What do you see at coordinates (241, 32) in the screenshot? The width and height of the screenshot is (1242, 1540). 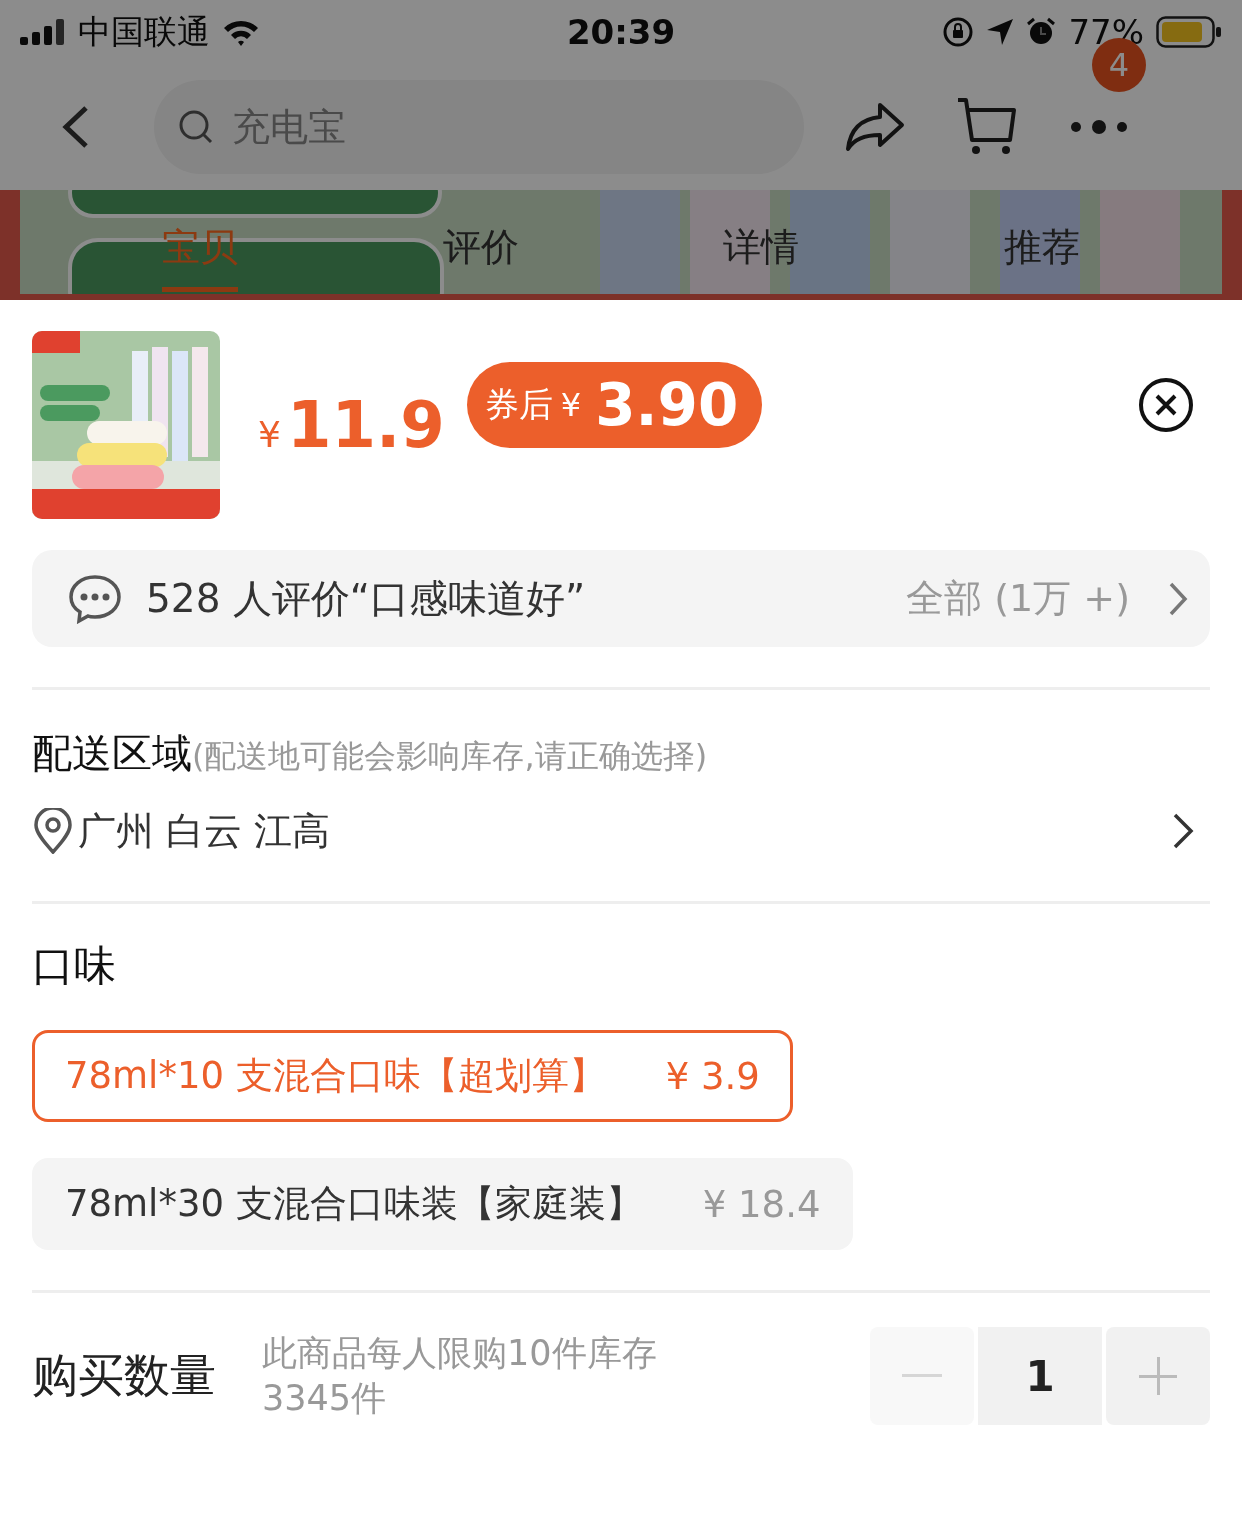 I see `wifi-icon` at bounding box center [241, 32].